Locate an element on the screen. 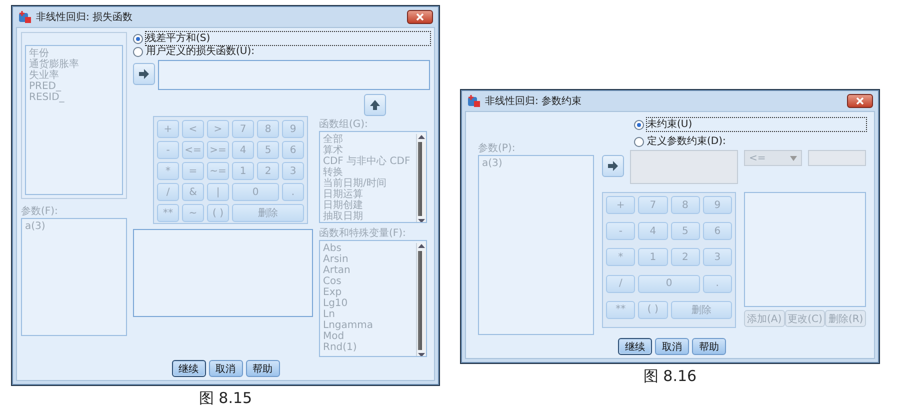  up-arrow-icon is located at coordinates (375, 105).